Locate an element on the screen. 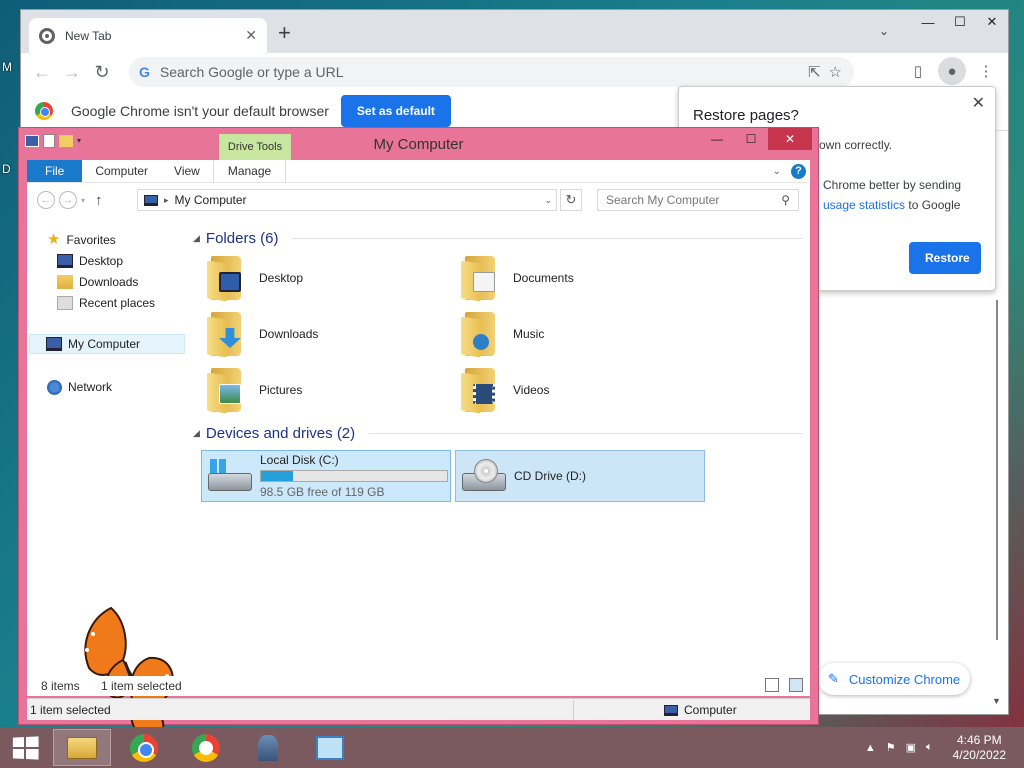  drive-local-disk-c: Local Disk (C:) 98.5 GB free of 119 GB is located at coordinates (326, 476).